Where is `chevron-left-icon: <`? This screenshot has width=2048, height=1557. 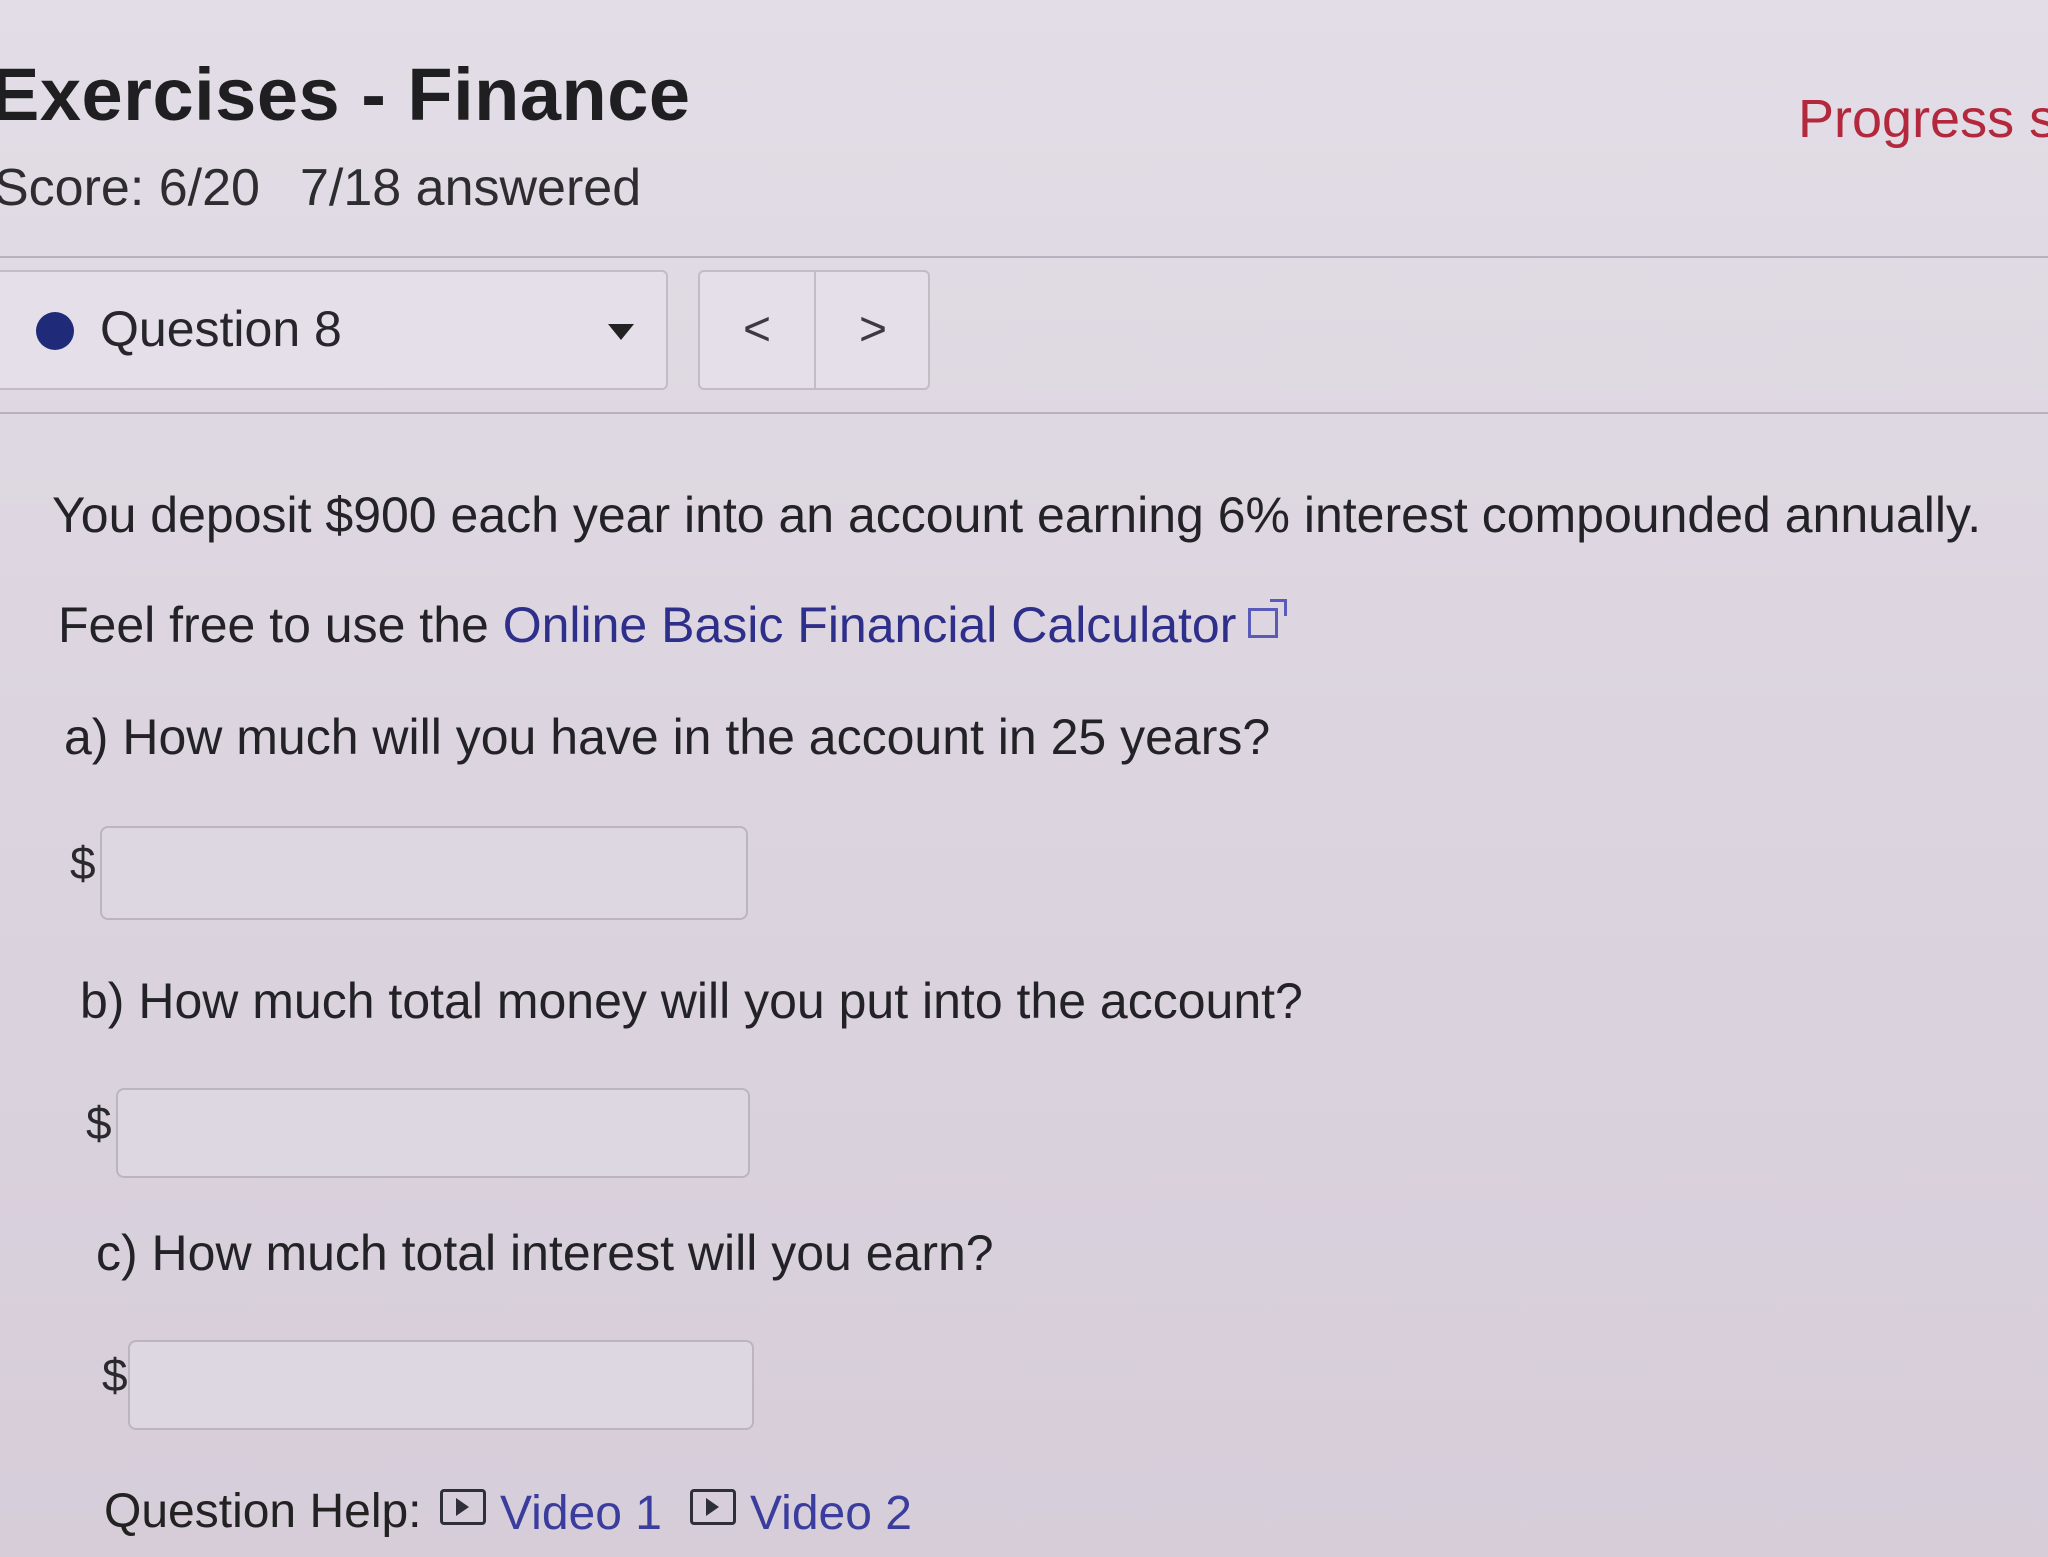
chevron-left-icon: < is located at coordinates (757, 329).